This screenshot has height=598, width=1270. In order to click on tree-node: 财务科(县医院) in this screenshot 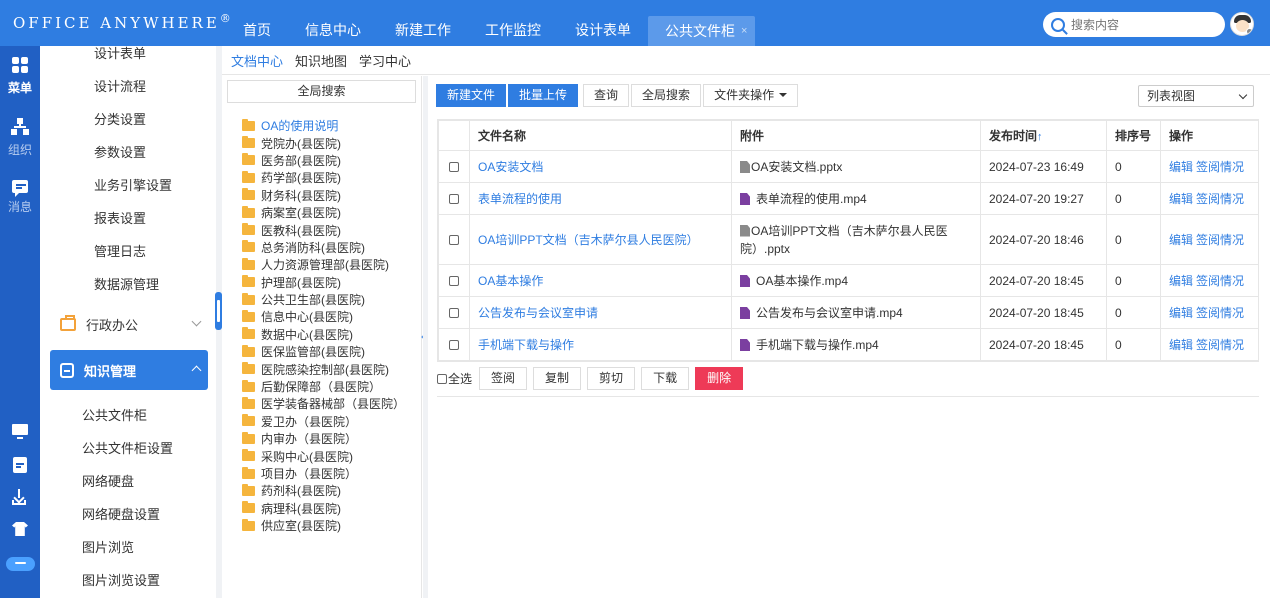, I will do `click(323, 195)`.